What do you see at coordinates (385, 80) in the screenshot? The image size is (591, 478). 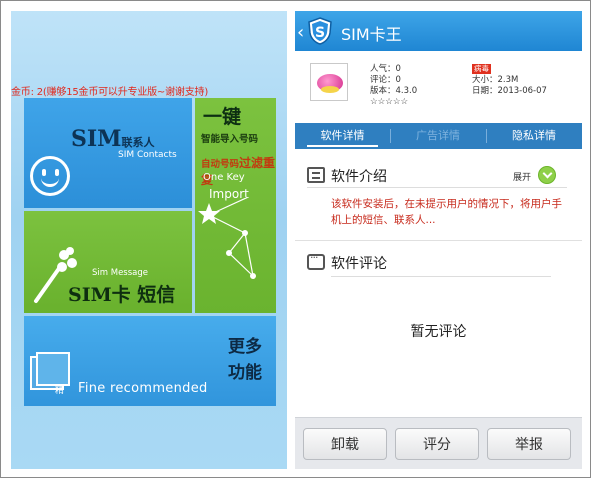 I see `review-count: 评论：0` at bounding box center [385, 80].